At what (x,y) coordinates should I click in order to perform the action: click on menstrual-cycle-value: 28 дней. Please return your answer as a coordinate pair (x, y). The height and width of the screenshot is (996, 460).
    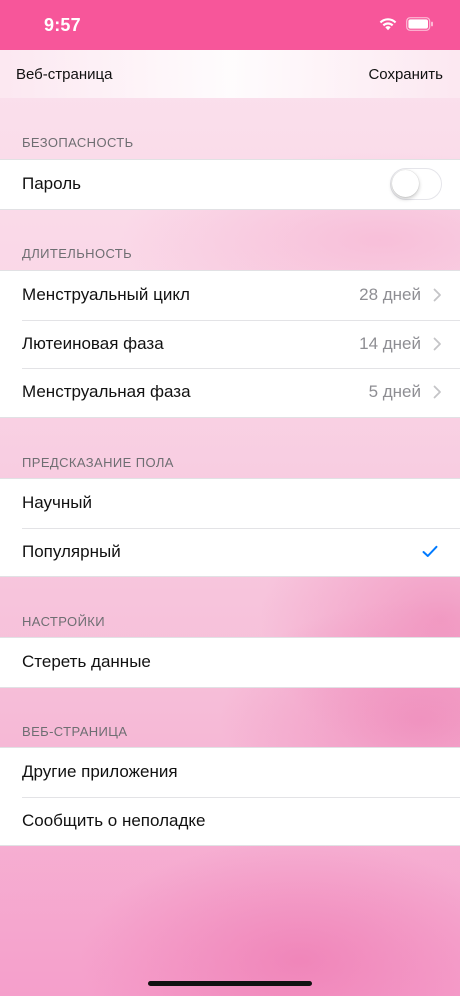
    Looking at the image, I should click on (390, 295).